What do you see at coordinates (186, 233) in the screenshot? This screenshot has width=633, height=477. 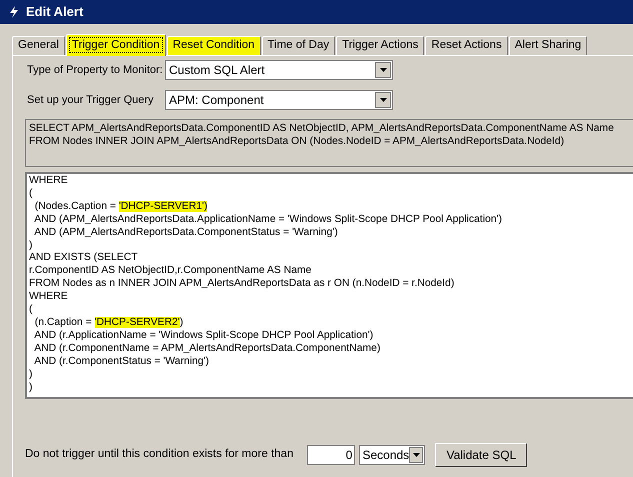 I see `query-line: AND (APM_AlertsAndReportsData.ComponentStatus = 'Warning')` at bounding box center [186, 233].